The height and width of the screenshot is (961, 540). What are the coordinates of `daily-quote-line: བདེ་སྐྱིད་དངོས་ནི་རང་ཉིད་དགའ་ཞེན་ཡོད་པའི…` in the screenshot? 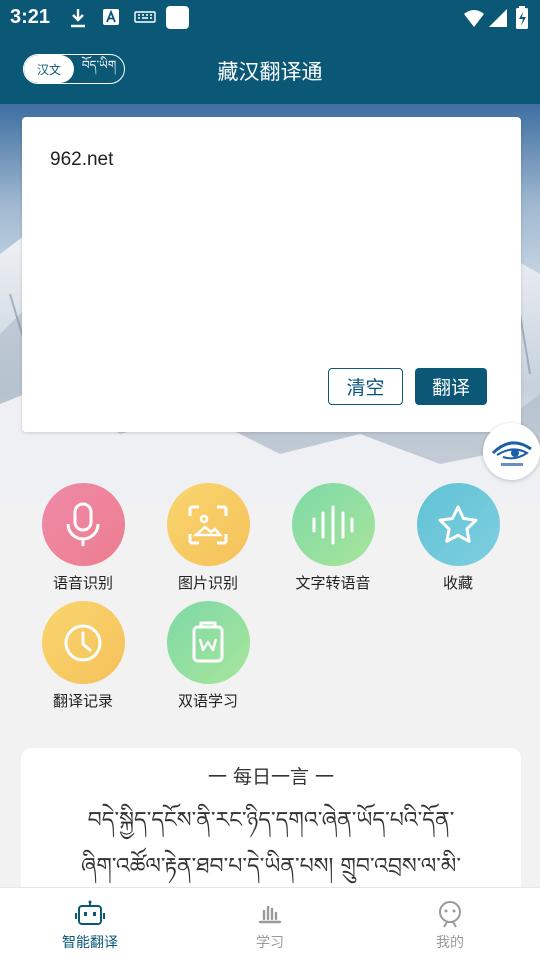 It's located at (271, 820).